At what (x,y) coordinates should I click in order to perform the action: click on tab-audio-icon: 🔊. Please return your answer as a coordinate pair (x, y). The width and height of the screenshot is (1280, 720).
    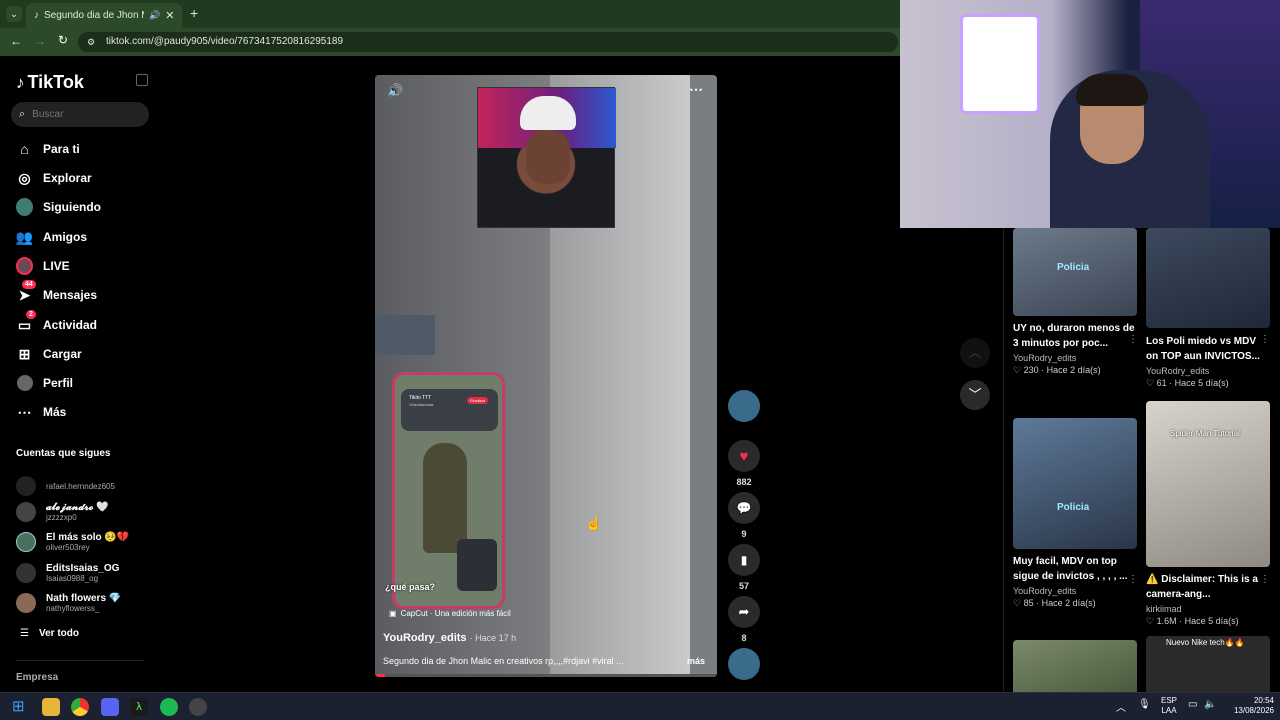
    Looking at the image, I should click on (154, 15).